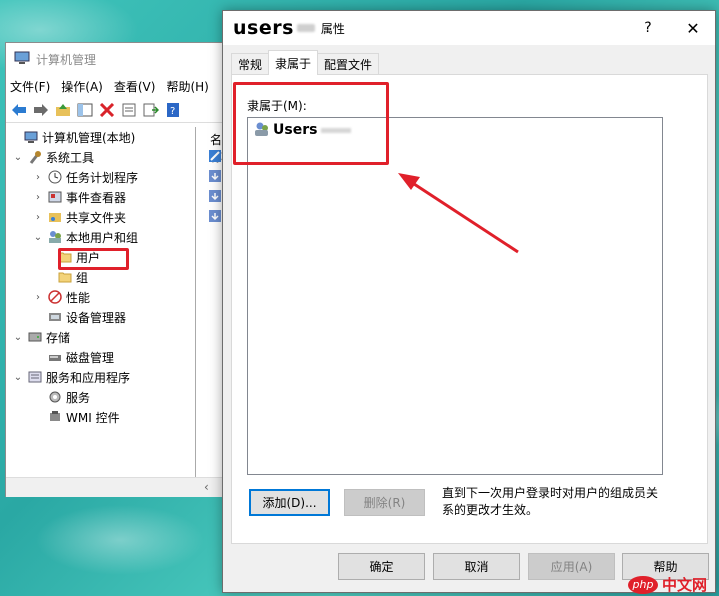 The image size is (719, 596). What do you see at coordinates (82, 86) in the screenshot?
I see `menu-action: 操作(A)` at bounding box center [82, 86].